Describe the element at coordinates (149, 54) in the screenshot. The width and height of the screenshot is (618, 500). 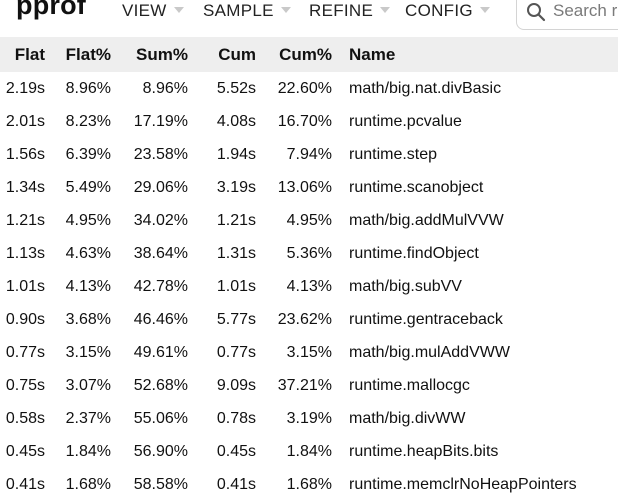
I see `col-header-sum-pct: Sum%` at that location.